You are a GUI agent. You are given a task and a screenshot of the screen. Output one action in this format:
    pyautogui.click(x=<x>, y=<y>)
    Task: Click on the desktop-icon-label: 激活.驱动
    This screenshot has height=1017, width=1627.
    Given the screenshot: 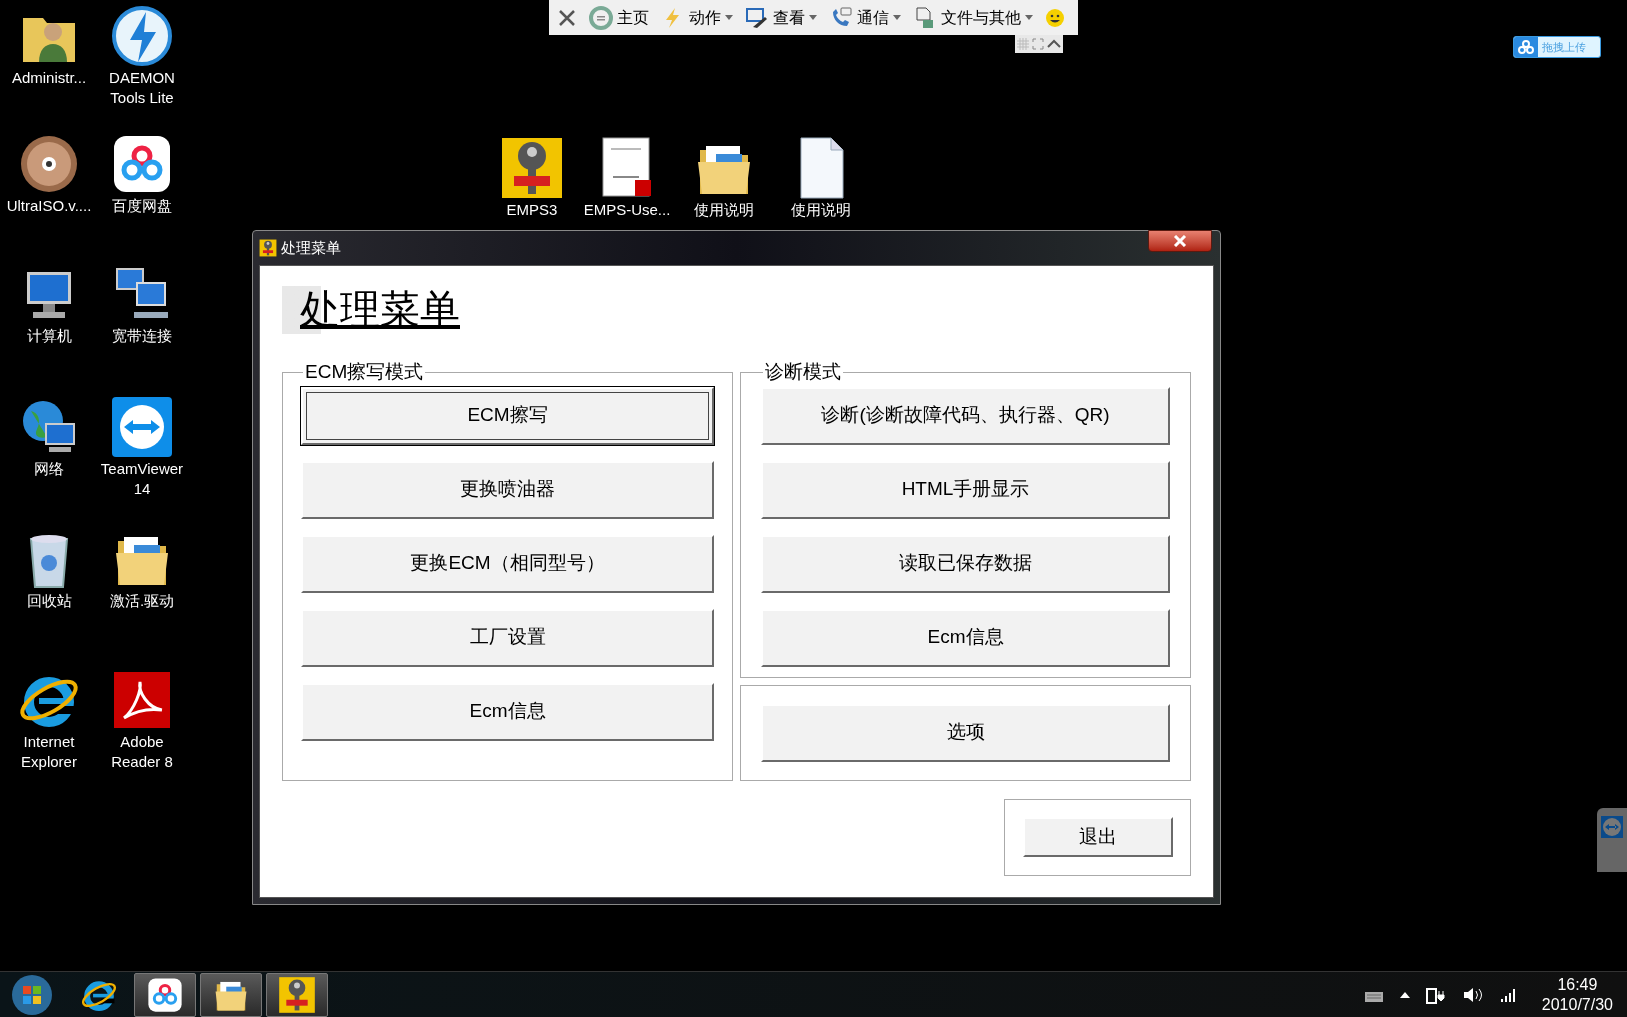 What is the action you would take?
    pyautogui.click(x=142, y=601)
    